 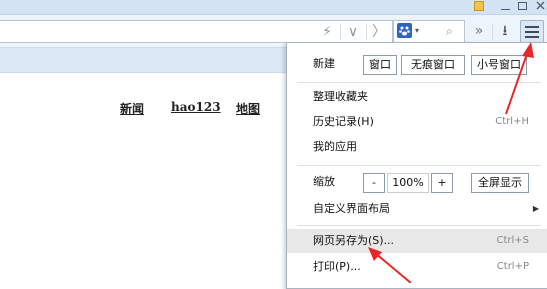 What do you see at coordinates (273, 7) in the screenshot?
I see `title-bar` at bounding box center [273, 7].